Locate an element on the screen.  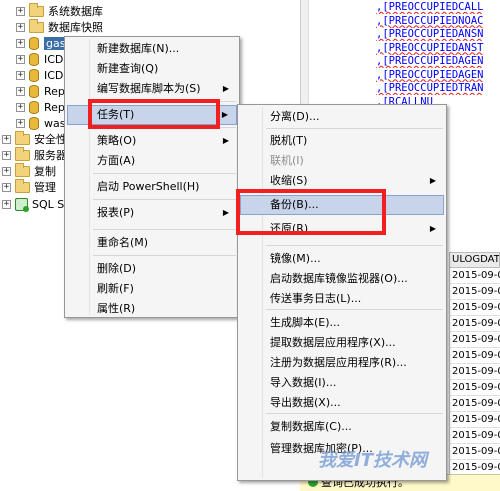
menu-item: 策略(O) ▶ is located at coordinates (152, 141).